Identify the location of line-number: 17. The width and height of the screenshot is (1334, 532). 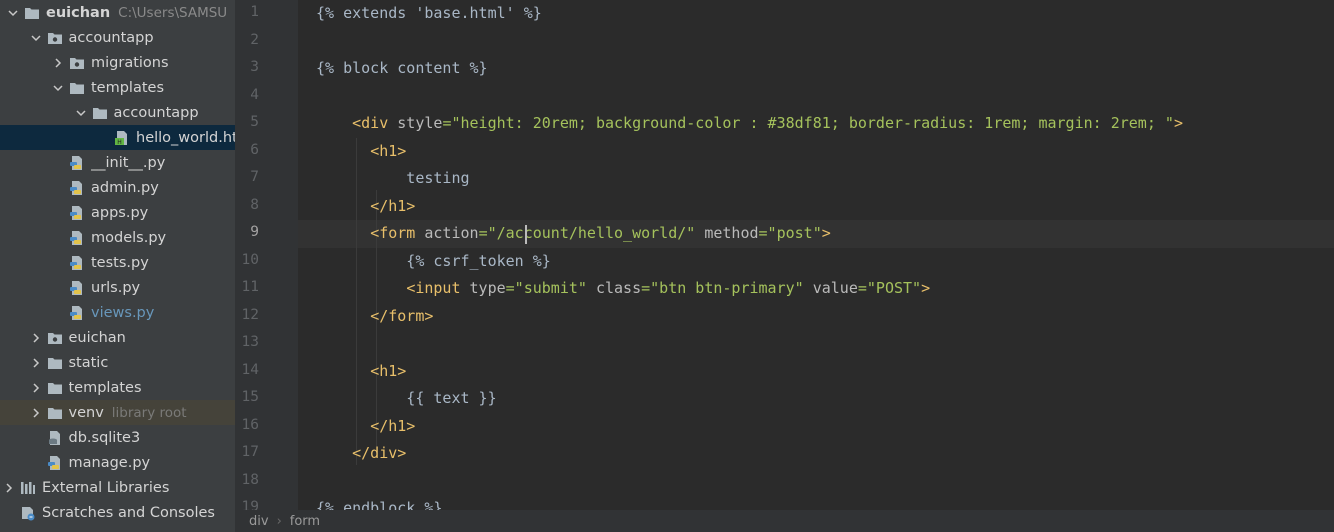
(247, 452).